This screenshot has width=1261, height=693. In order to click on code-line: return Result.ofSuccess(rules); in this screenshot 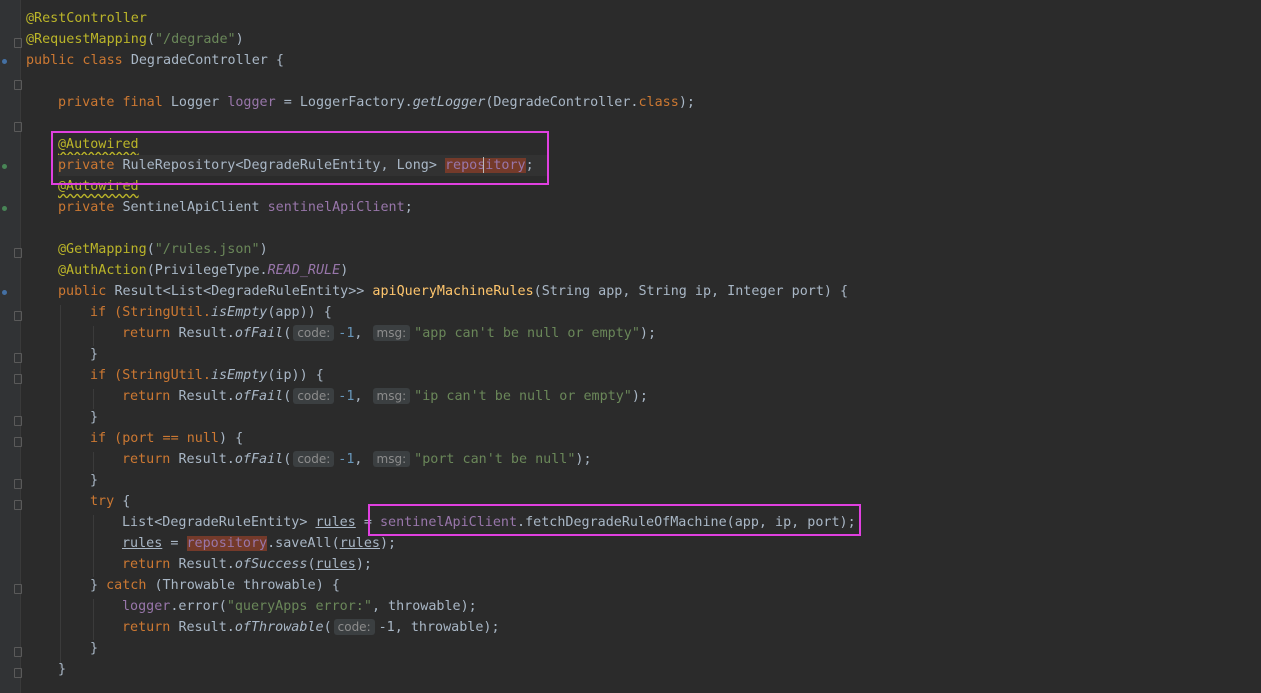, I will do `click(247, 564)`.